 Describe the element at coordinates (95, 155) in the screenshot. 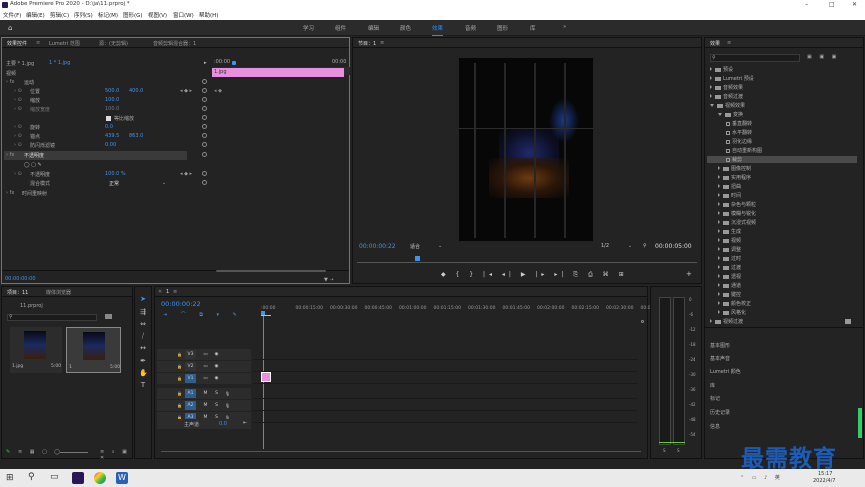

I see `fx-opacity-row: › fx 不透明度` at that location.